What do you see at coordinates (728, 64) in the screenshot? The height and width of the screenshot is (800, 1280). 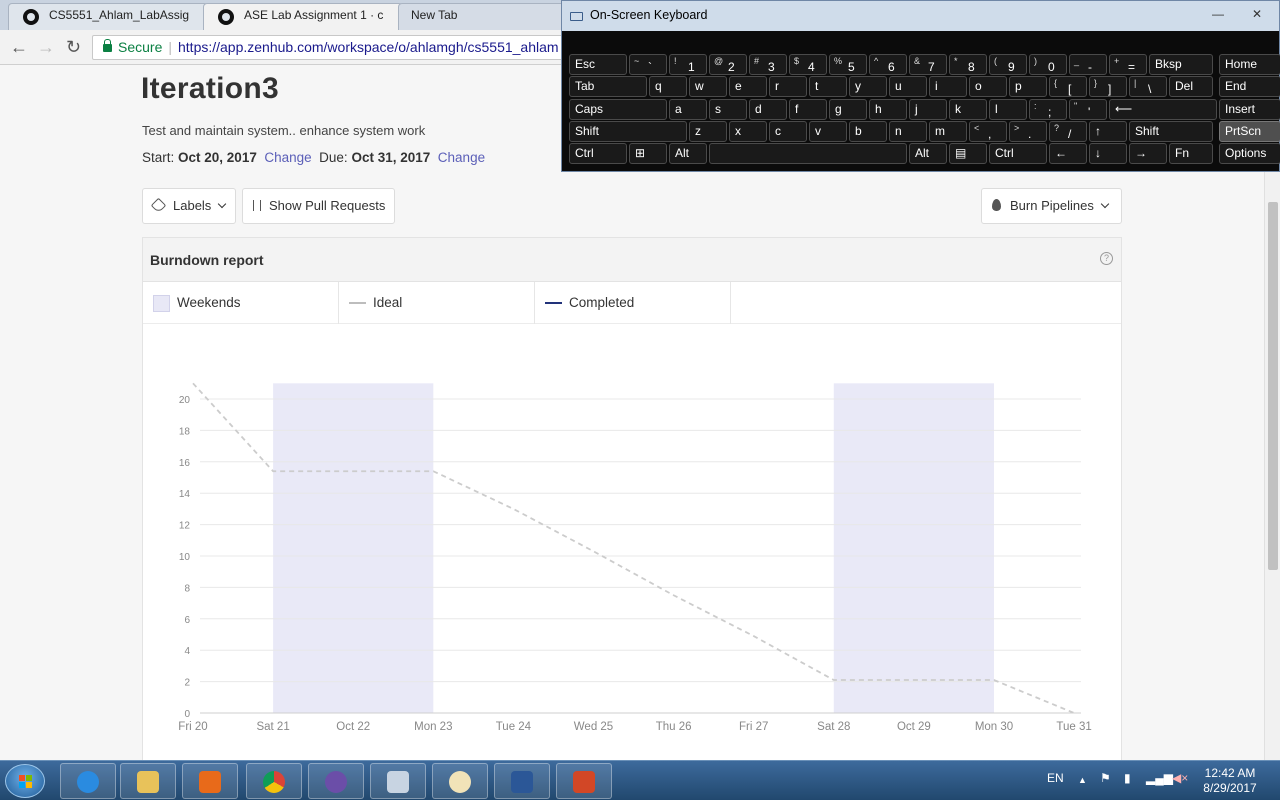 I see `key: @2` at bounding box center [728, 64].